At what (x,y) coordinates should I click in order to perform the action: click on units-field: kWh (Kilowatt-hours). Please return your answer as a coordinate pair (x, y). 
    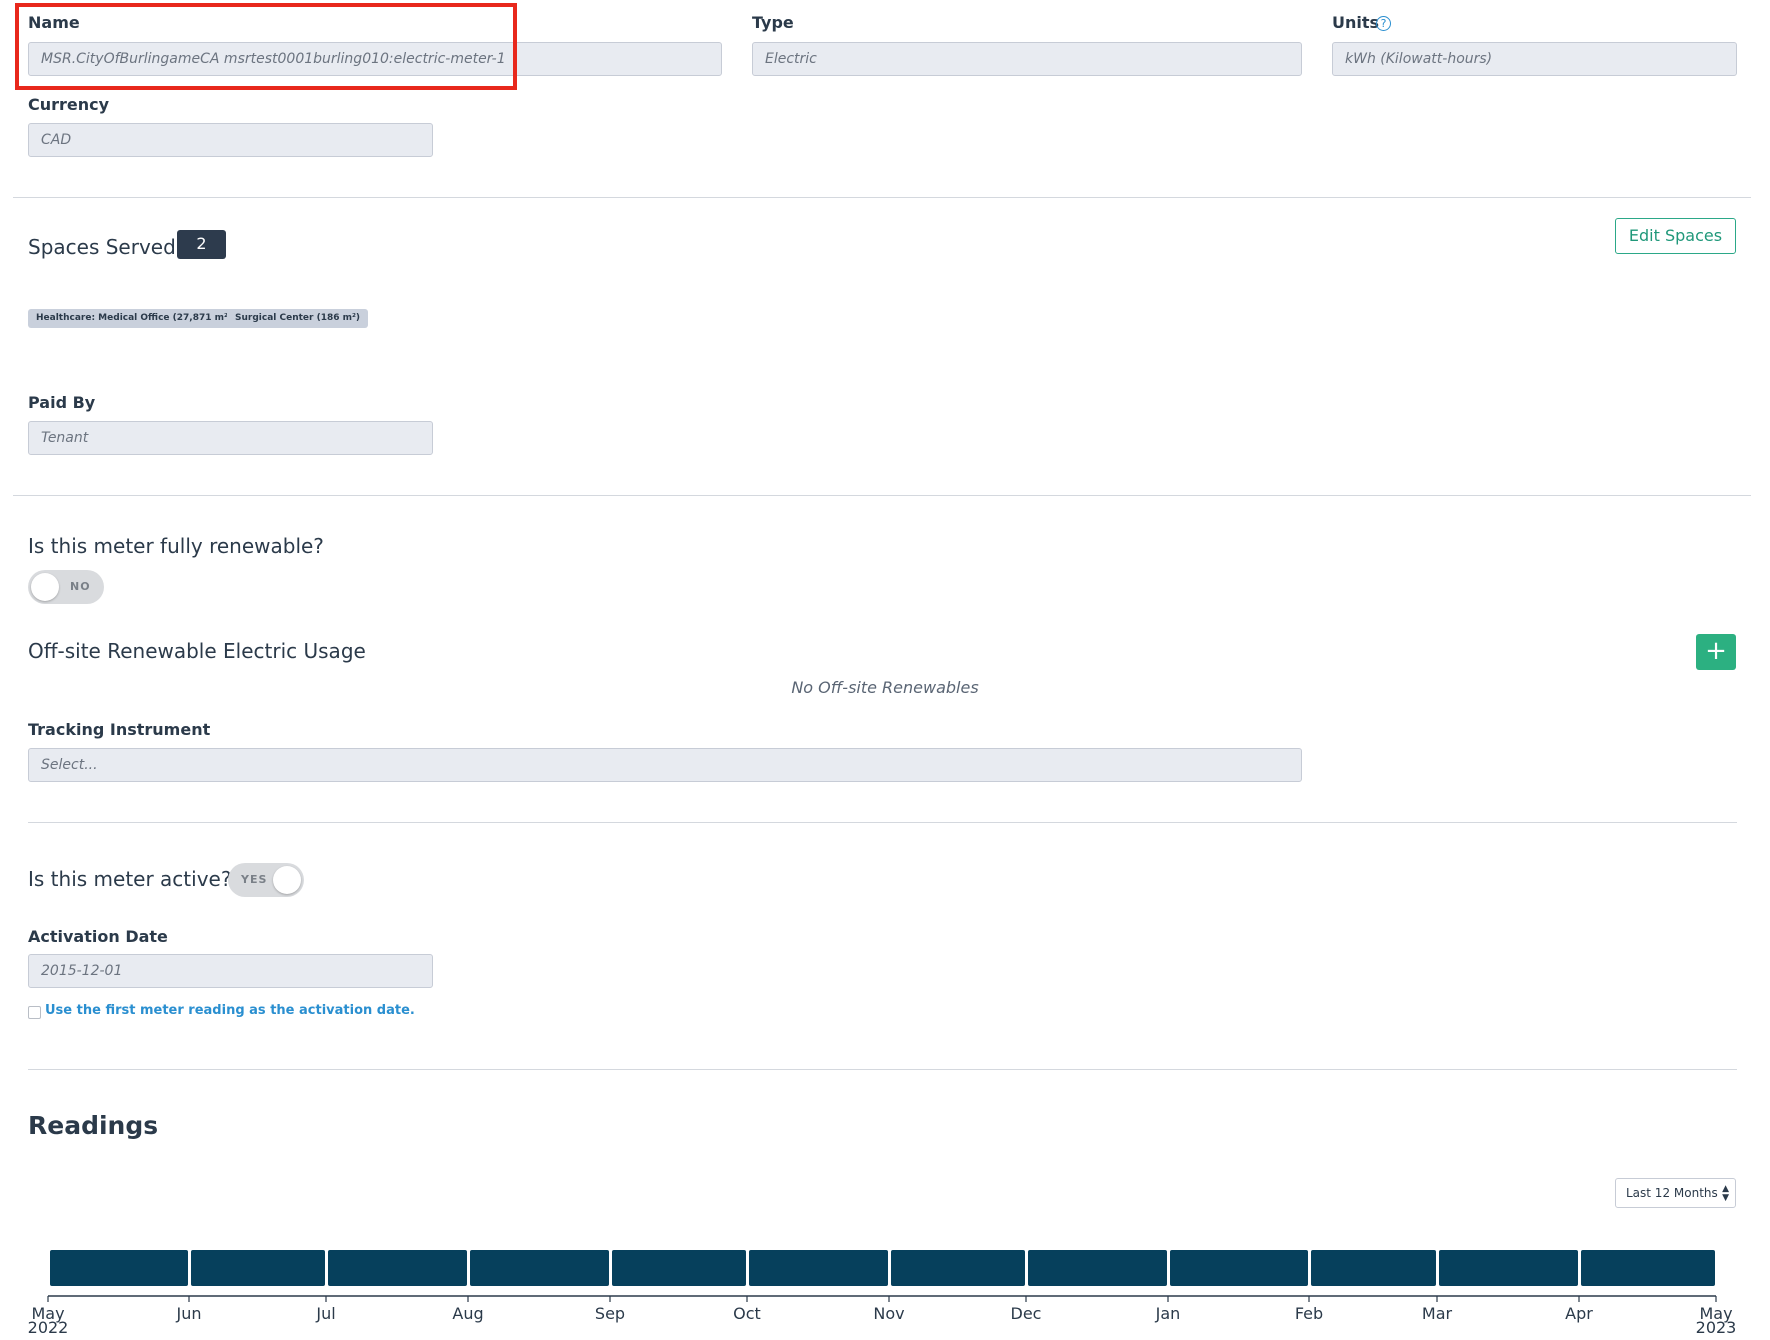
    Looking at the image, I should click on (1534, 59).